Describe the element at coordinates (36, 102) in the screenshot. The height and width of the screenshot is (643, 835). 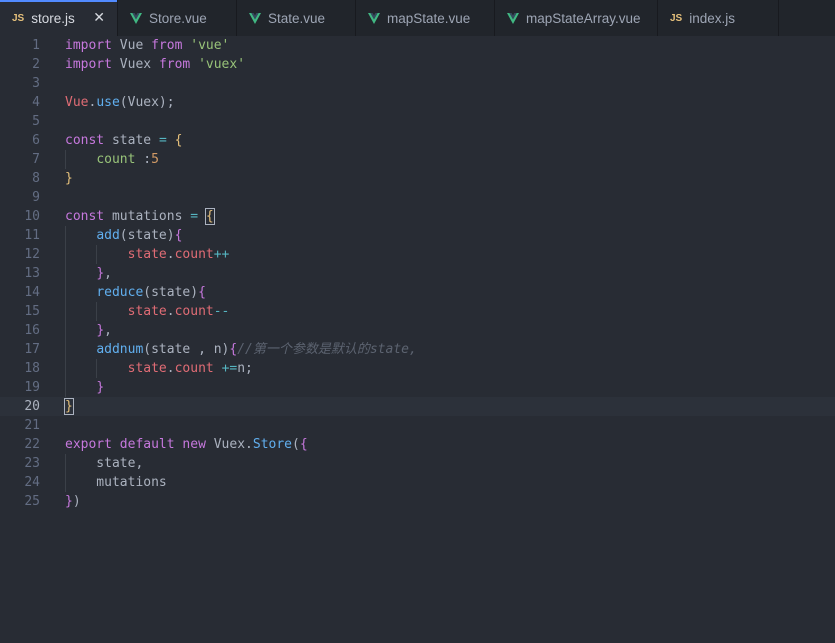
I see `line-number: 4` at that location.